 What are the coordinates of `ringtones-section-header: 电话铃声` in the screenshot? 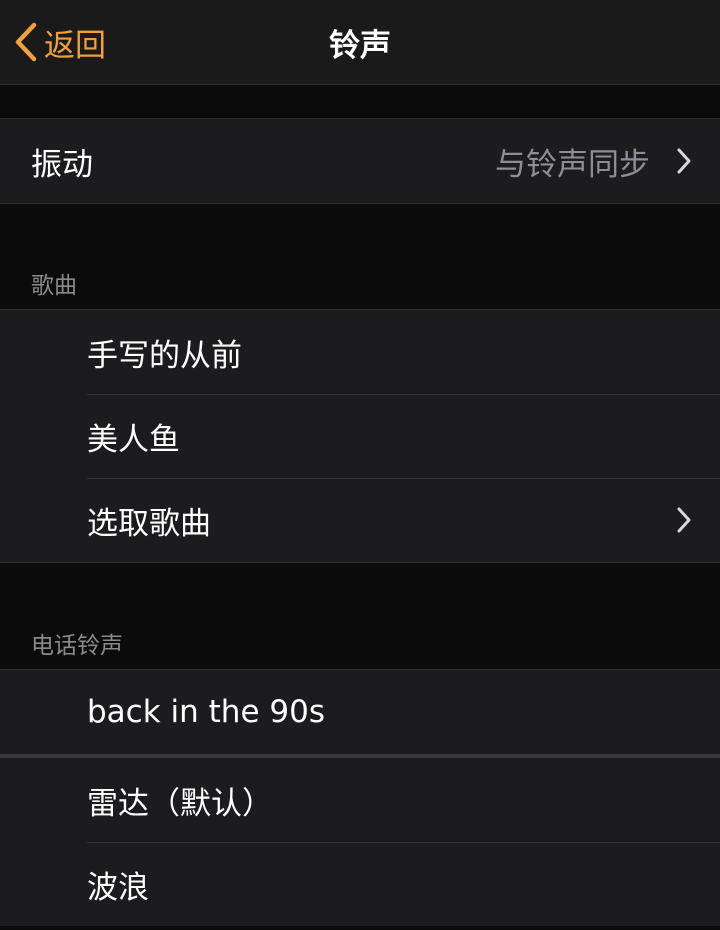 It's located at (77, 646).